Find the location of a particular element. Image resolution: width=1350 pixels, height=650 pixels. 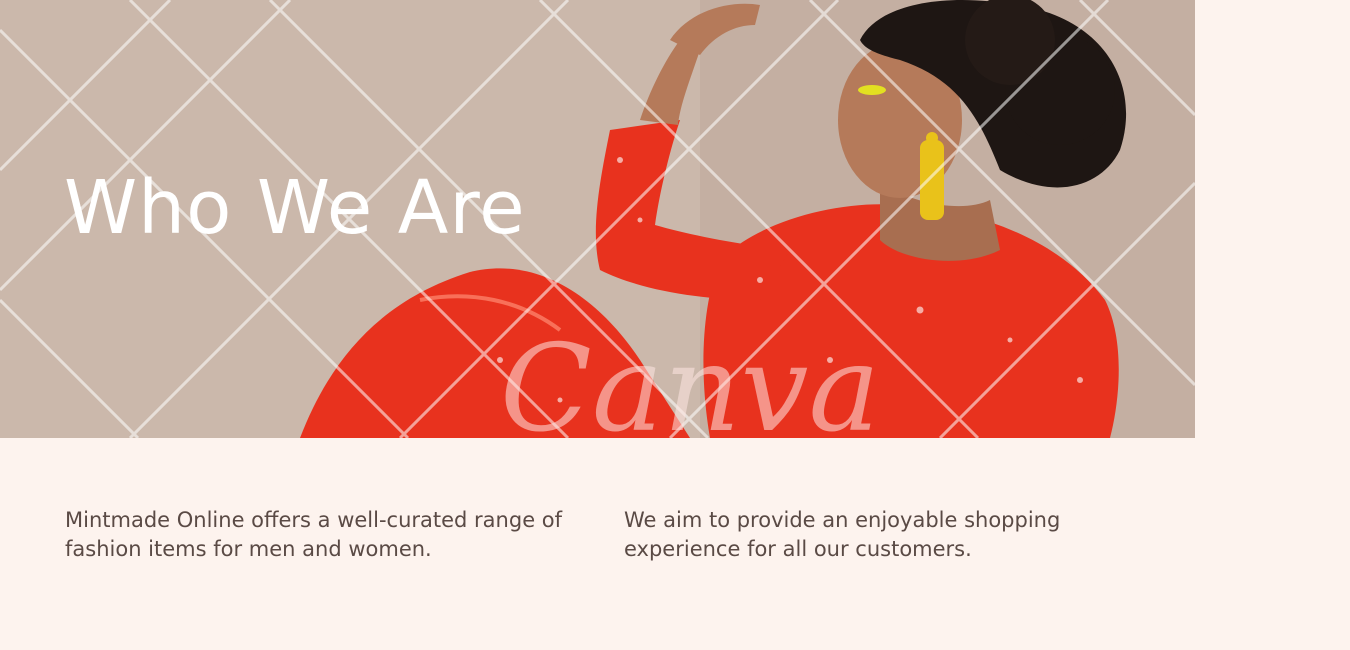

page-title: Who We Are is located at coordinates (295, 208).